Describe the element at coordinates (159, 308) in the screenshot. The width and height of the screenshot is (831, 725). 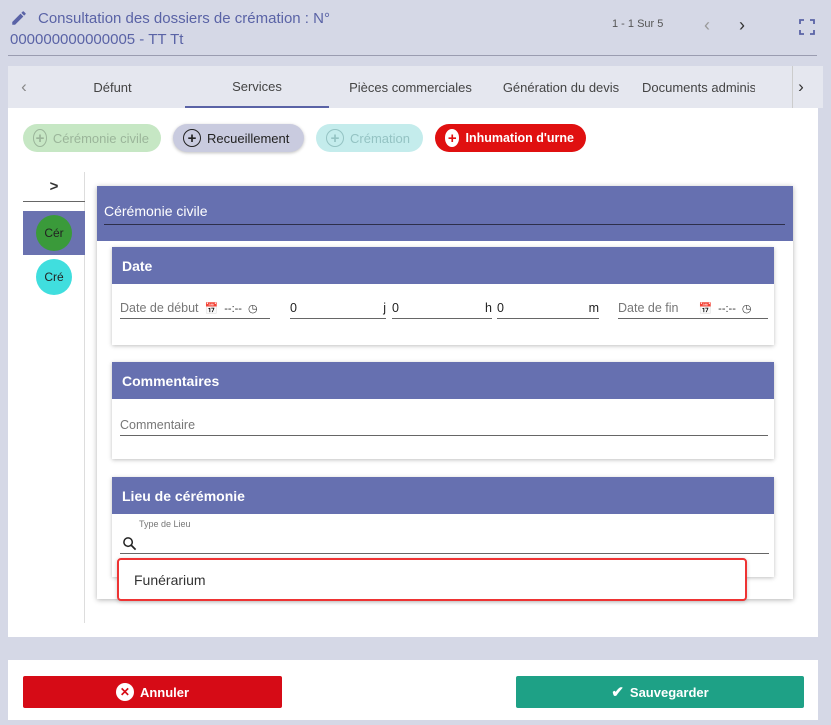
I see `start-date-placeholder: Date de début` at that location.